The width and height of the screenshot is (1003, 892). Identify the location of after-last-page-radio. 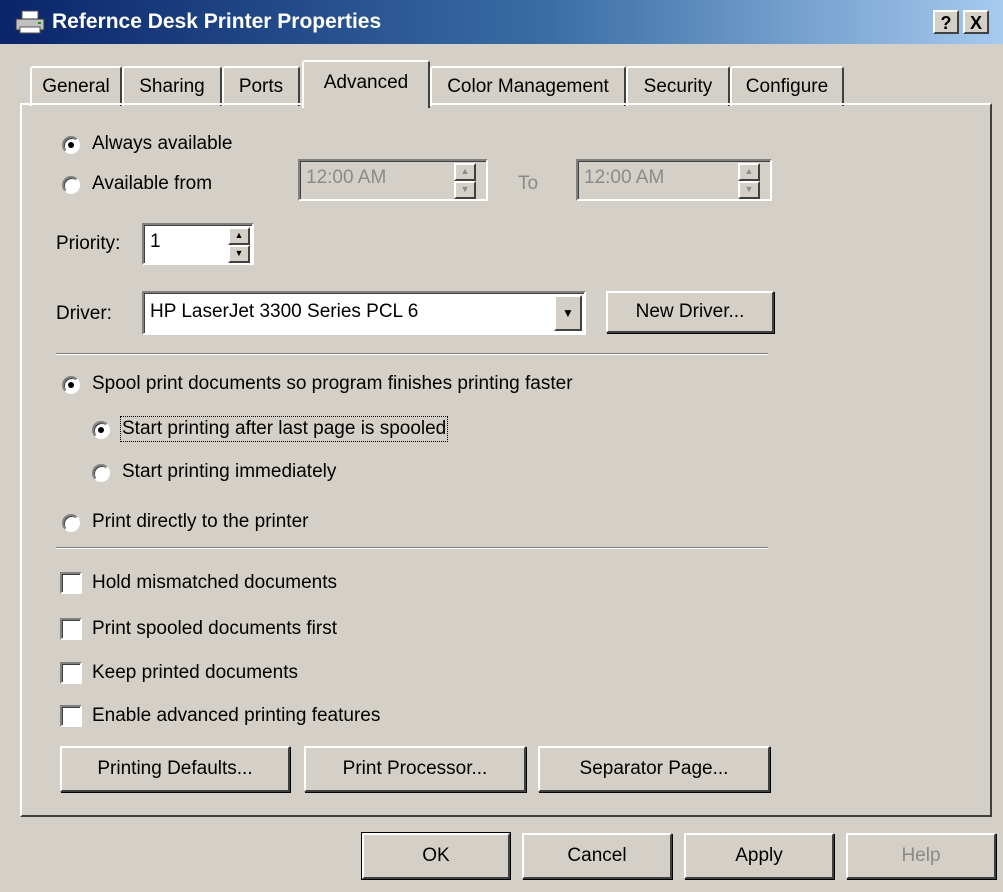
(101, 430).